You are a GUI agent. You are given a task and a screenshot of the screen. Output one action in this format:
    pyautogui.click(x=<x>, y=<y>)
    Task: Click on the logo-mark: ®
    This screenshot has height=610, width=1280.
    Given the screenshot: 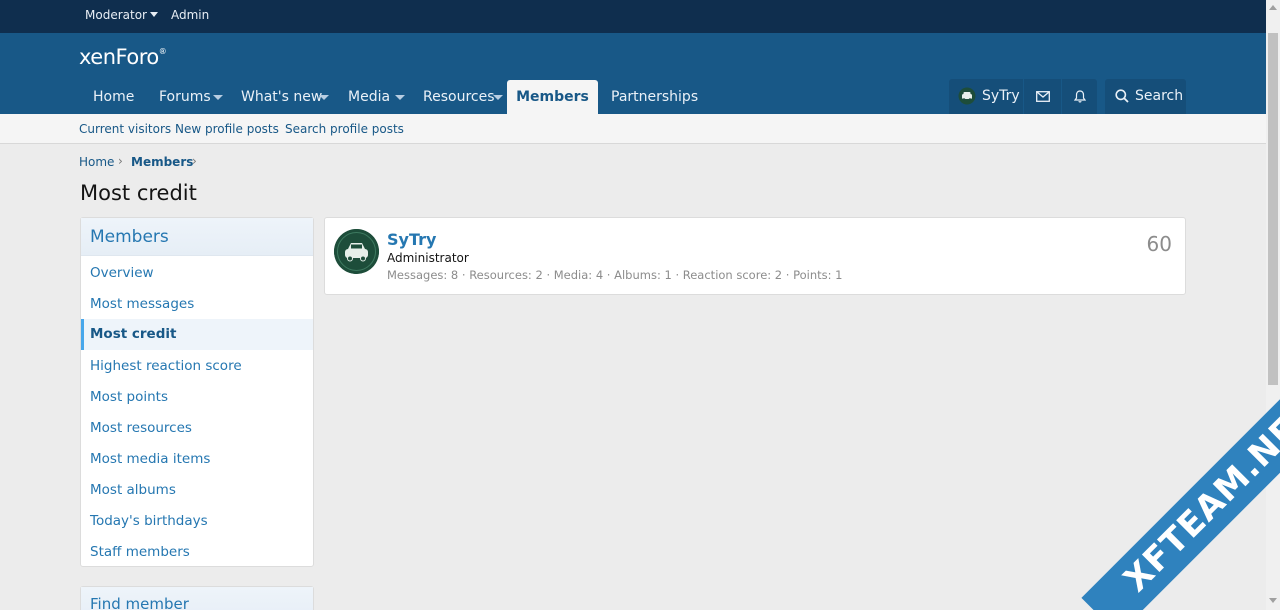 What is the action you would take?
    pyautogui.click(x=162, y=51)
    